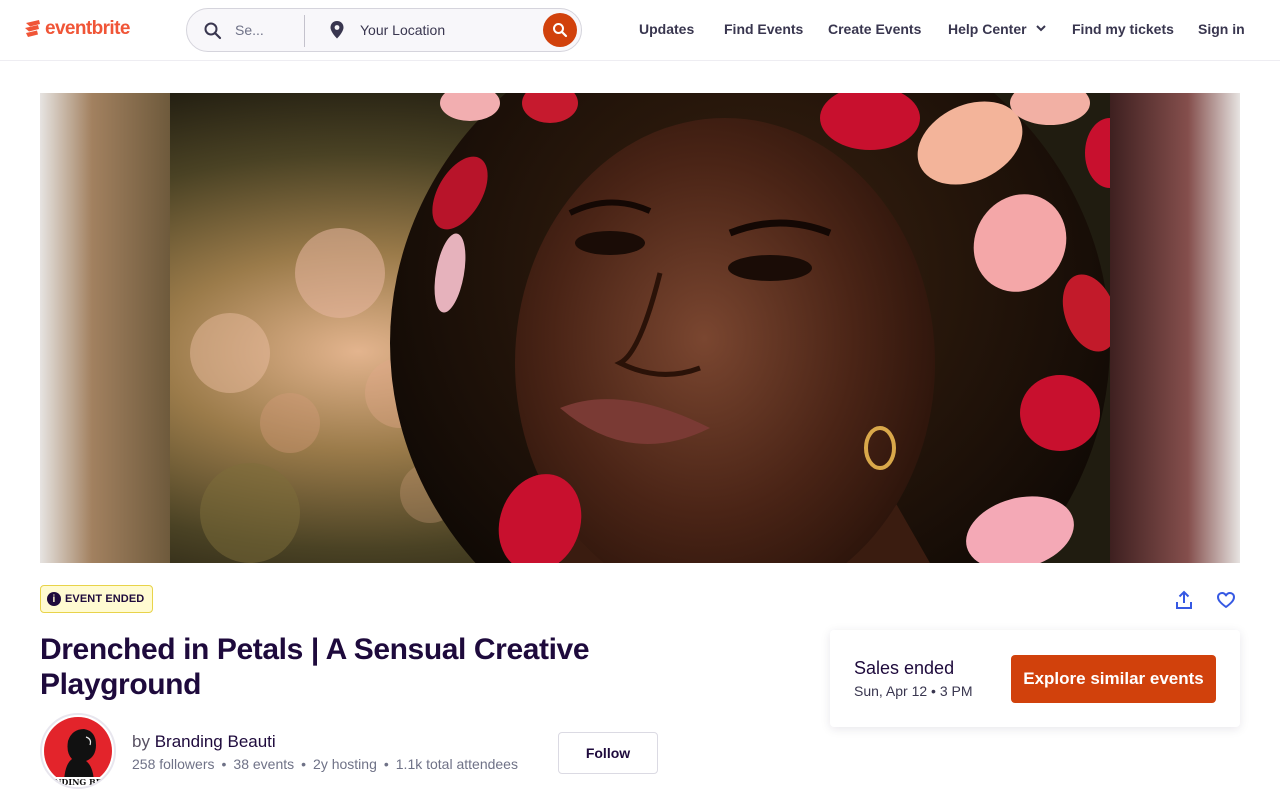 The height and width of the screenshot is (800, 1280). Describe the element at coordinates (456, 764) in the screenshot. I see `organizer-attendees: 1.1k total attendees` at that location.